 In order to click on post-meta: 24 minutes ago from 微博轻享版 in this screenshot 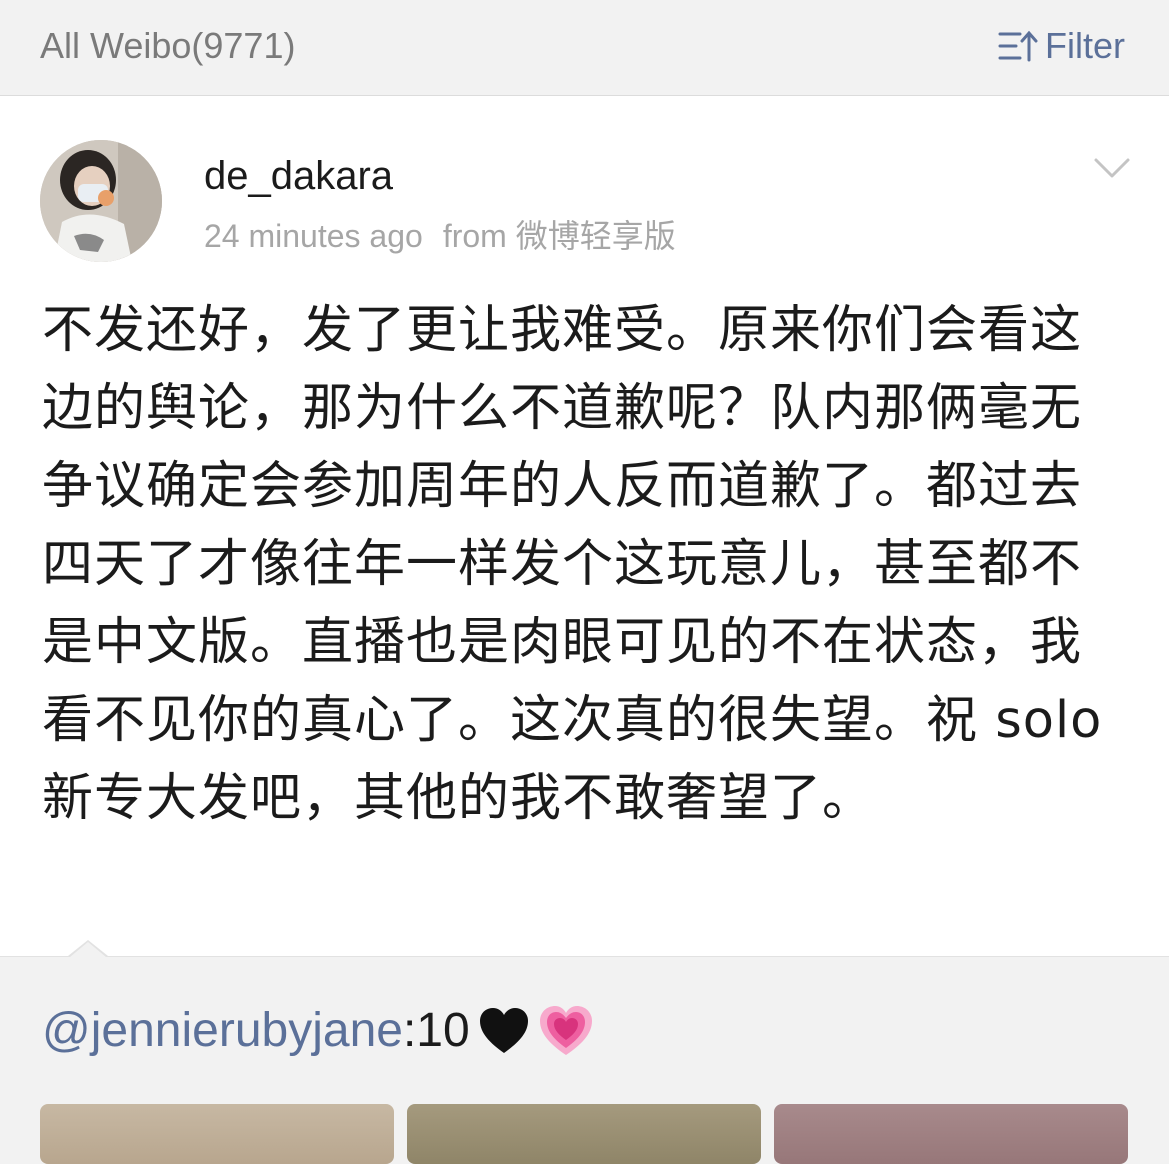, I will do `click(440, 236)`.